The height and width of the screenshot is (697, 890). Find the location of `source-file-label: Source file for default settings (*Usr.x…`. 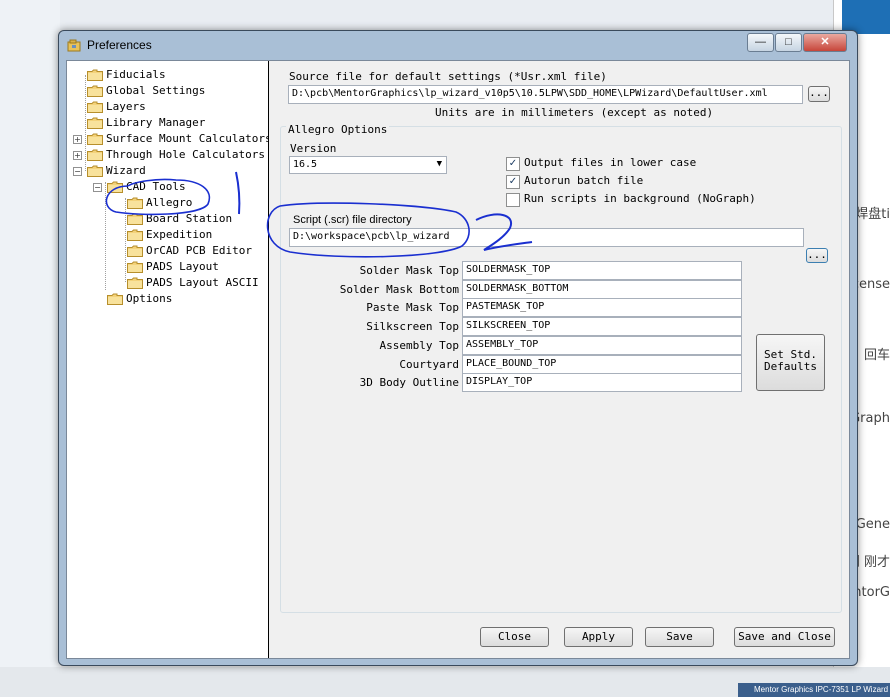

source-file-label: Source file for default settings (*Usr.x… is located at coordinates (448, 76).